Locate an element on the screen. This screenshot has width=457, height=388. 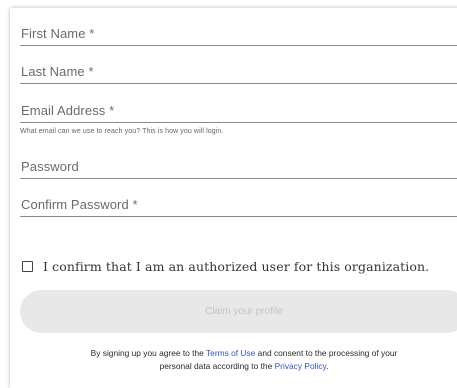
terms-prefix: By signing up you agree to the is located at coordinates (148, 353).